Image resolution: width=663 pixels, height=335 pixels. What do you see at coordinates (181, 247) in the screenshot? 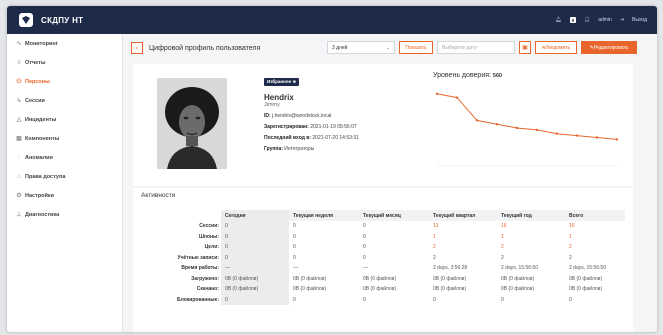
I see `row-label: Цели:` at bounding box center [181, 247].